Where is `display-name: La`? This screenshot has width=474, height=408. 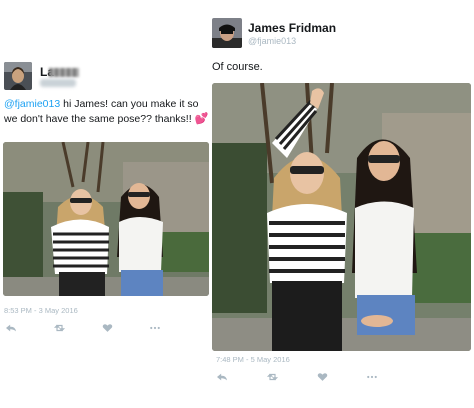
display-name: La is located at coordinates (47, 72).